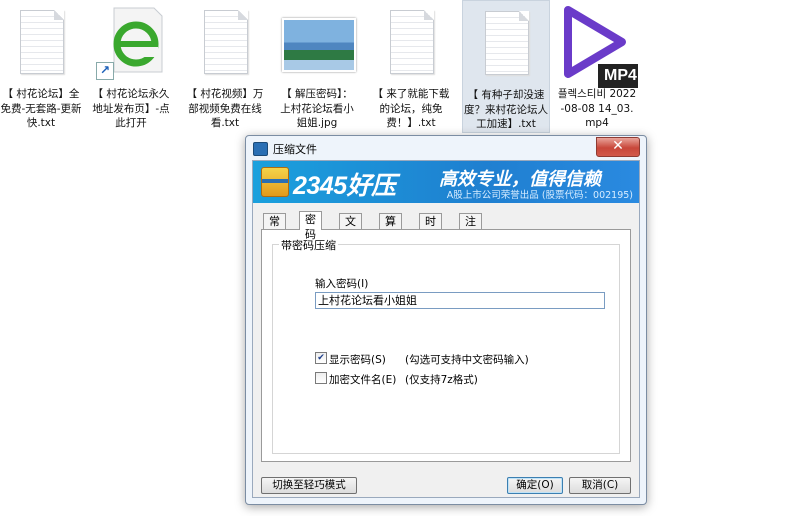  I want to click on encrypt-filenames-checkbox, so click(321, 378).